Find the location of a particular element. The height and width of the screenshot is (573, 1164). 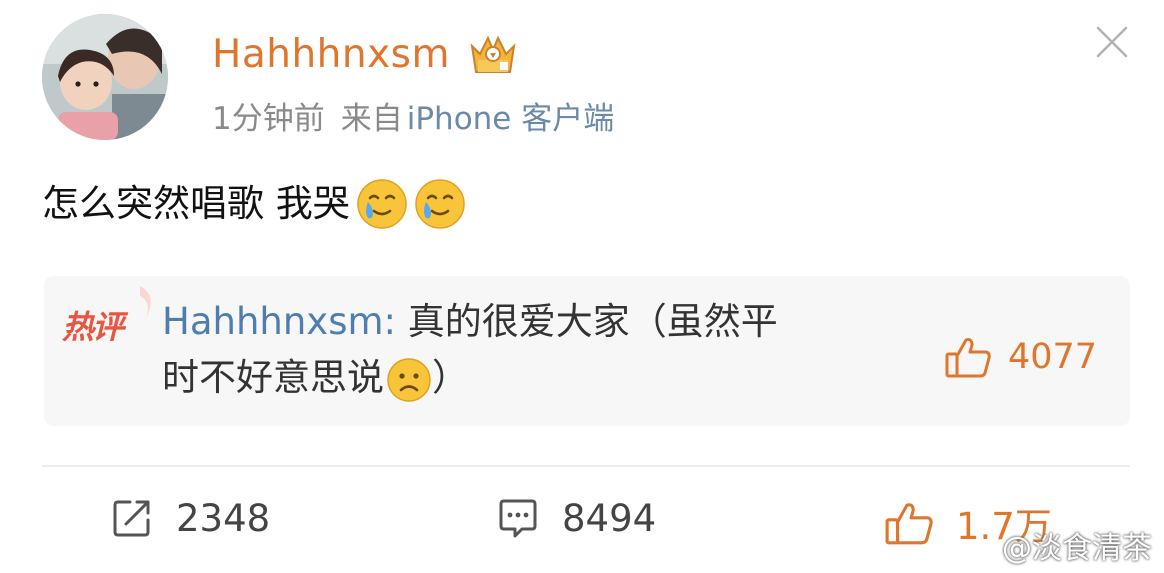

post-meta: 1分钟前 来自 iPhone 客户端 is located at coordinates (413, 119).